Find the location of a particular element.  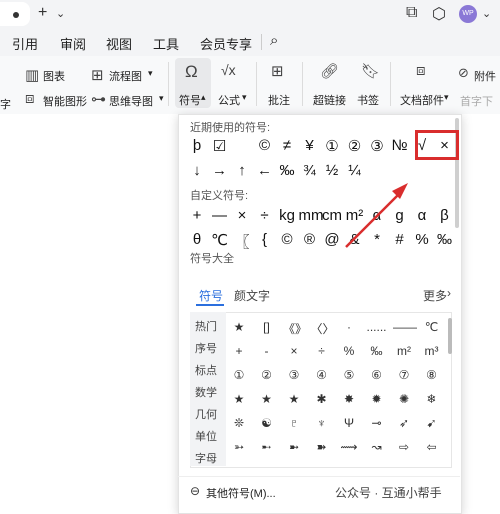

category-item: 标点 is located at coordinates (206, 370).